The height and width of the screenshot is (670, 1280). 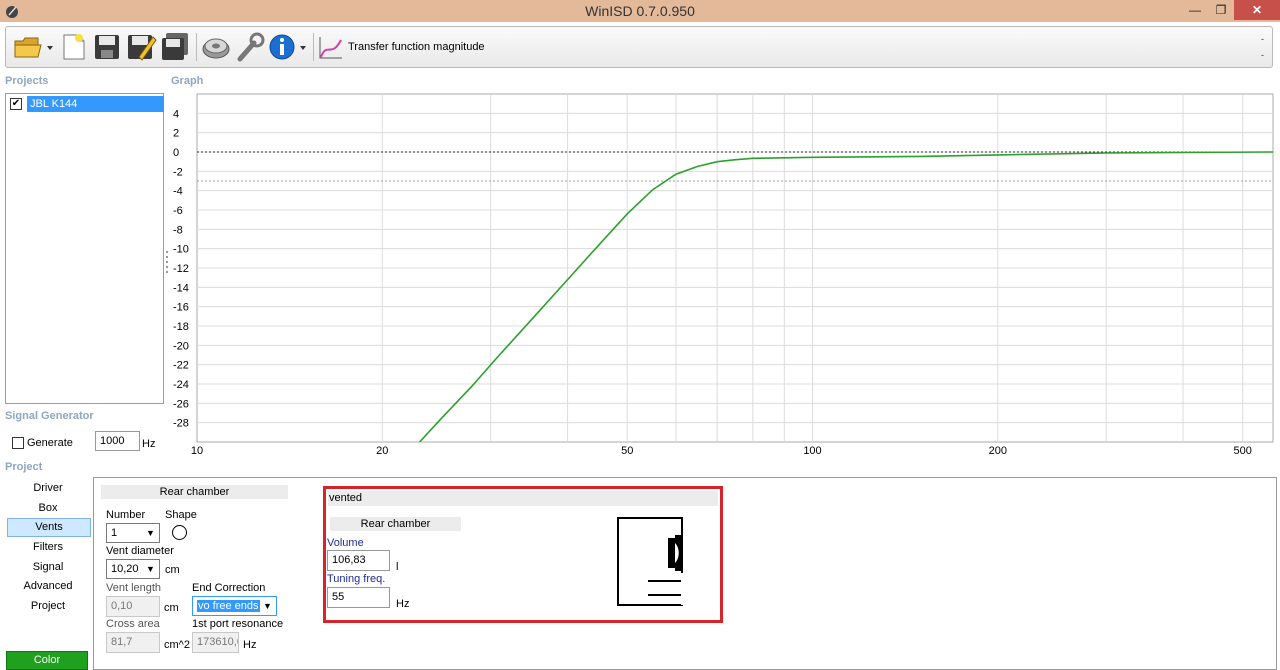 What do you see at coordinates (215, 642) in the screenshot?
I see `port-resonance-input: 173610,6` at bounding box center [215, 642].